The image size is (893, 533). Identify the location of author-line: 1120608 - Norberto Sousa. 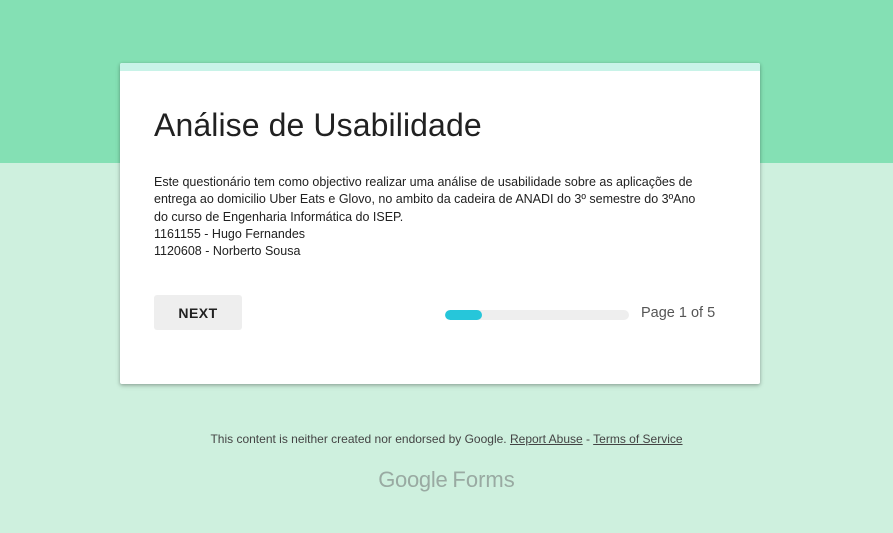
(227, 251).